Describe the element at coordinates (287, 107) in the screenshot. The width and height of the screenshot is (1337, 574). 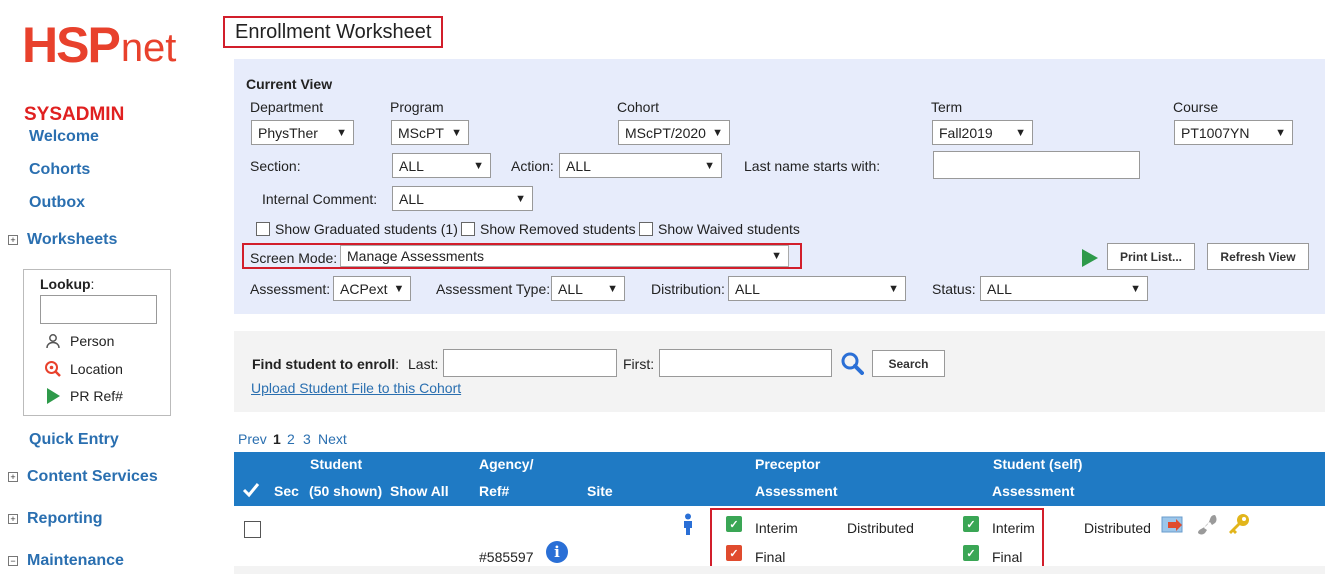
I see `department-label: Department` at that location.